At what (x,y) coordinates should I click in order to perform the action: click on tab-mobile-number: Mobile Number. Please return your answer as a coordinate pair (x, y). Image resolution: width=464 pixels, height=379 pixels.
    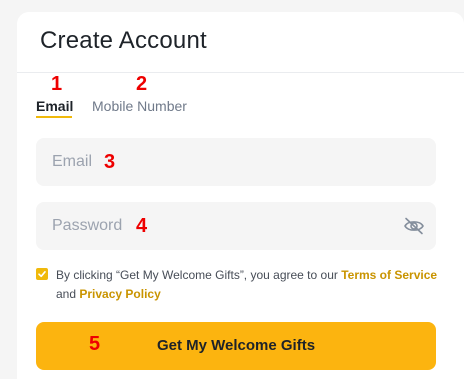
    Looking at the image, I should click on (139, 106).